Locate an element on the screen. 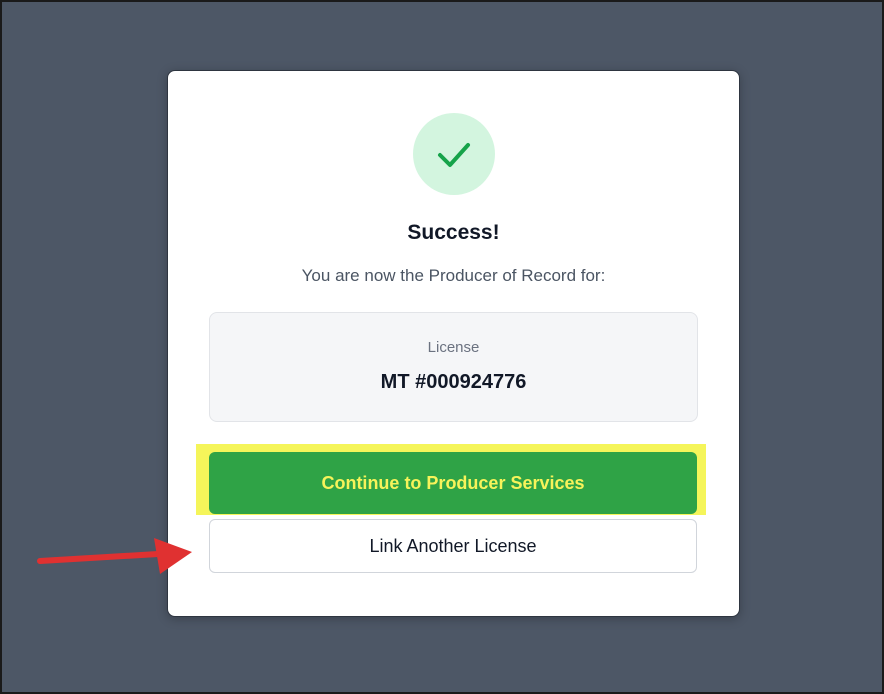  license-label: License is located at coordinates (453, 347).